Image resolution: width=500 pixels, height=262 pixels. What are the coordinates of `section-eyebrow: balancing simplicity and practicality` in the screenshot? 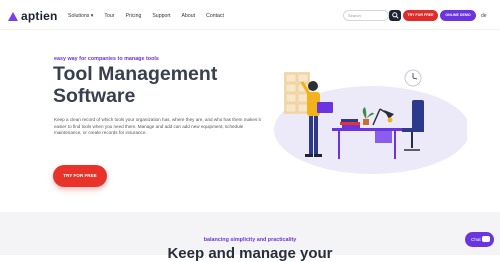 It's located at (250, 240).